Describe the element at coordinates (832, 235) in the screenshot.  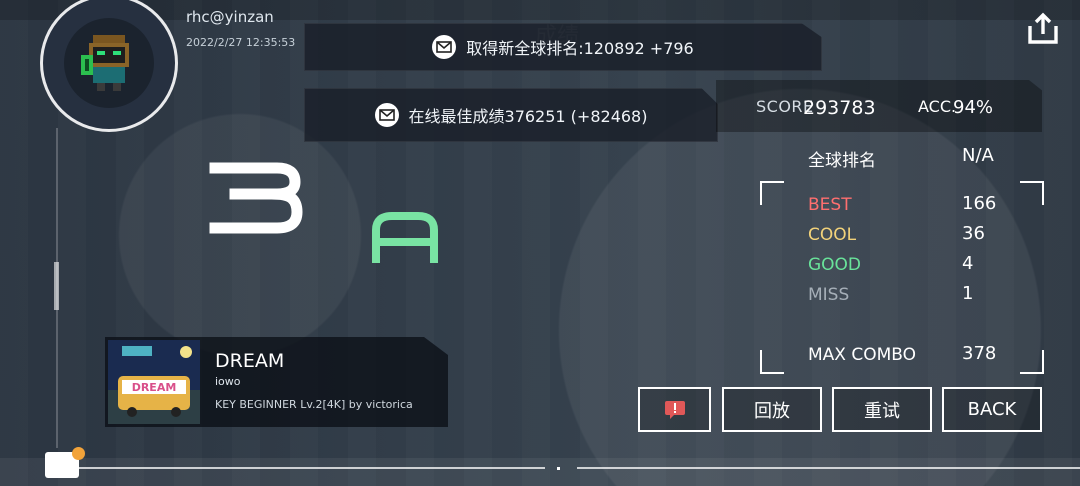
I see `cool-label: COOL` at that location.